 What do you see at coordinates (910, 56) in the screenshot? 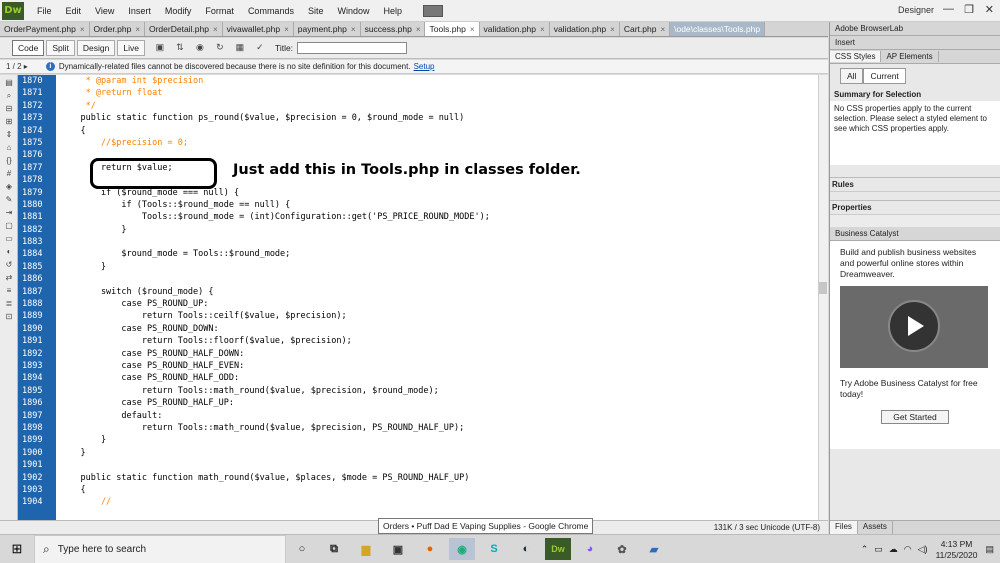
I see `tab-ap-elements: AP Elements` at bounding box center [910, 56].